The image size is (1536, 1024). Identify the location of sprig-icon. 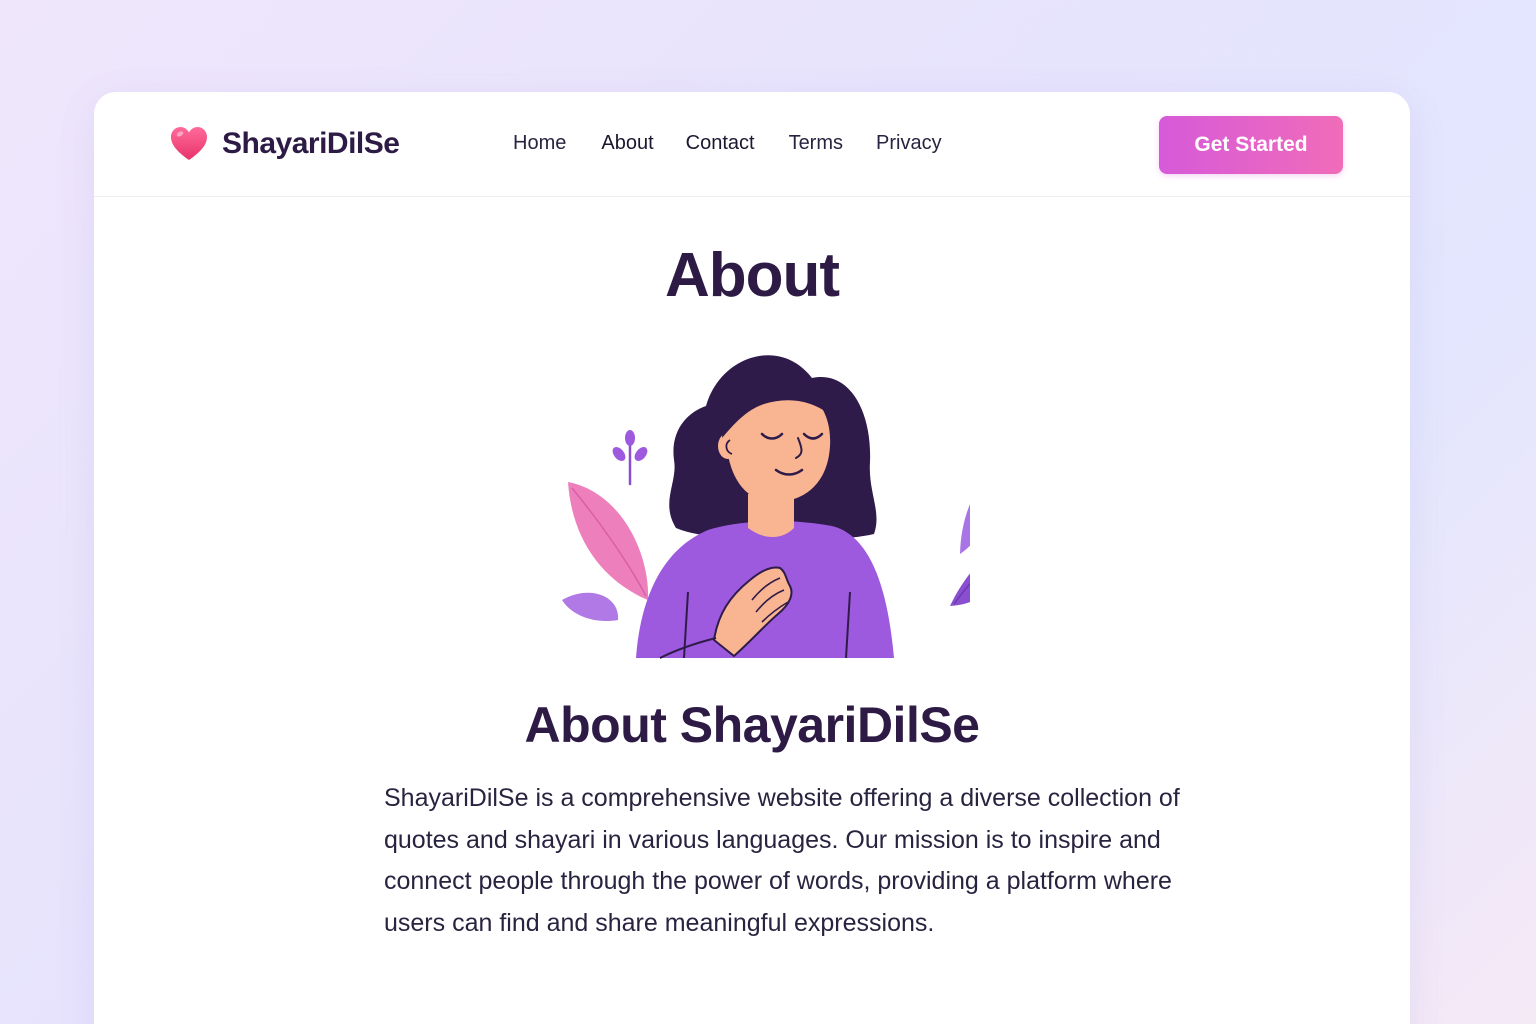
(630, 458).